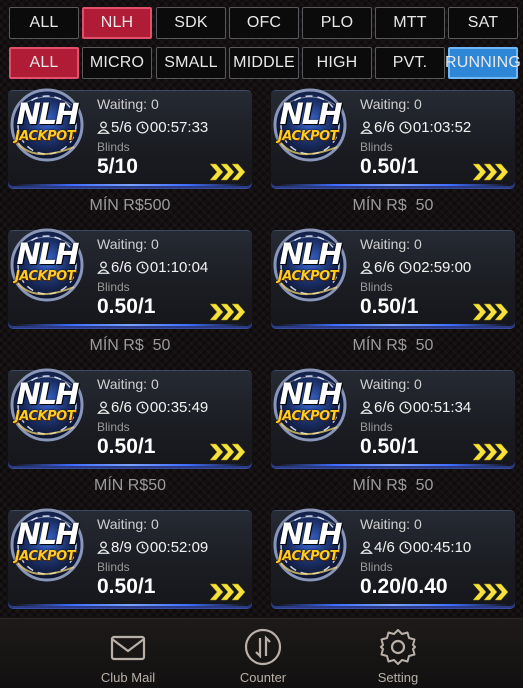  What do you see at coordinates (44, 23) in the screenshot?
I see `tab-all: ALL` at bounding box center [44, 23].